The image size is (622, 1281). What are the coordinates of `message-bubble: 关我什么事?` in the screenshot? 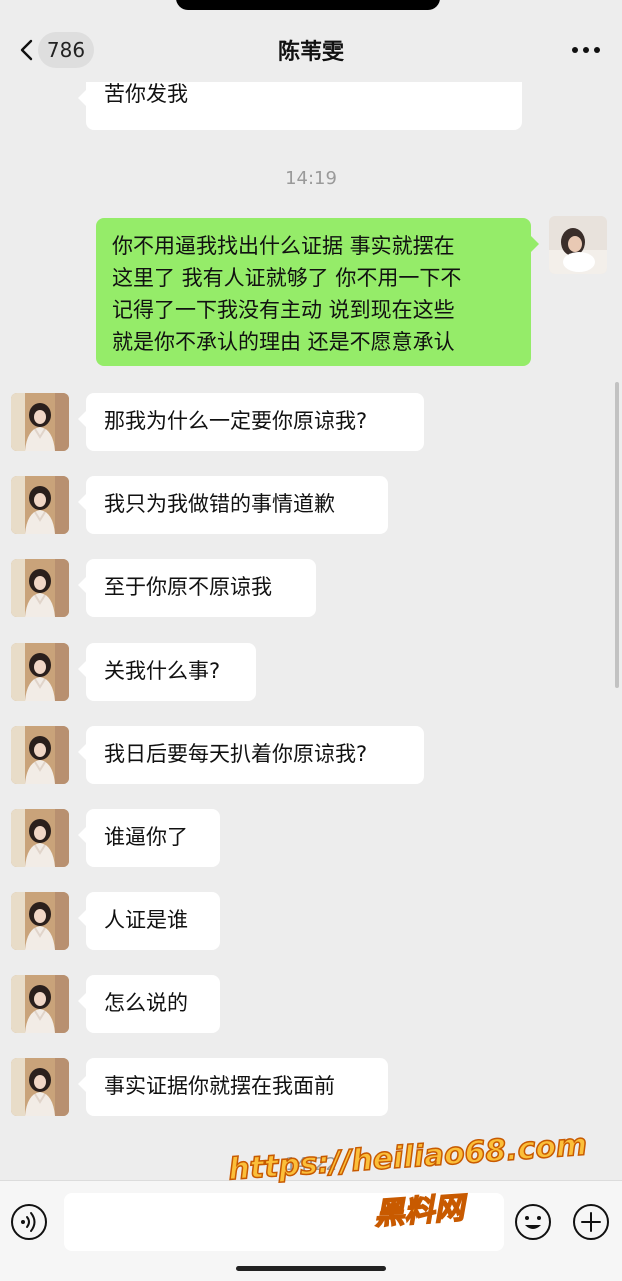 It's located at (167, 672).